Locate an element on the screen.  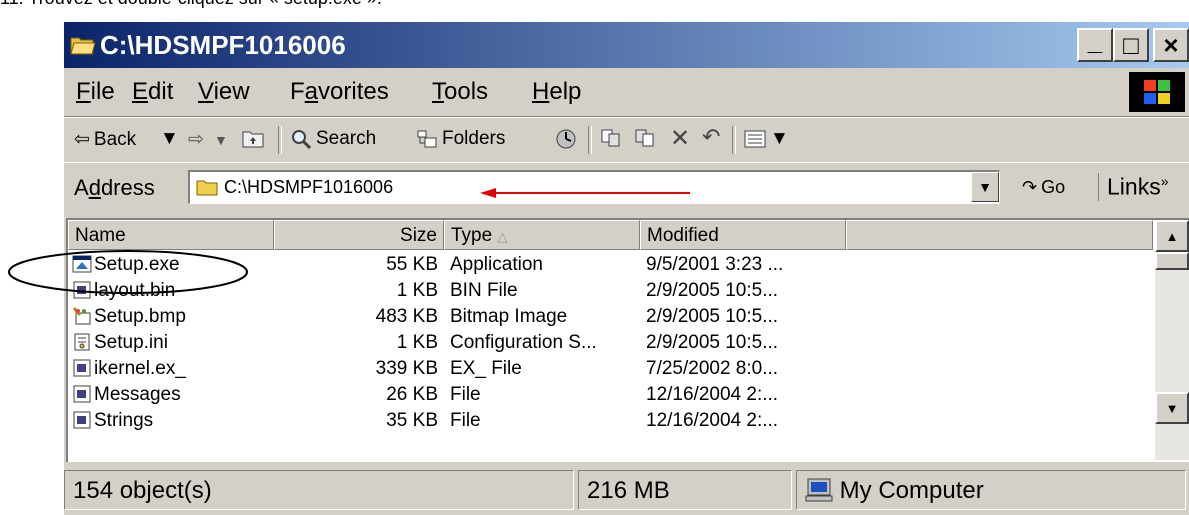
forward-button: ⇨ is located at coordinates (196, 139).